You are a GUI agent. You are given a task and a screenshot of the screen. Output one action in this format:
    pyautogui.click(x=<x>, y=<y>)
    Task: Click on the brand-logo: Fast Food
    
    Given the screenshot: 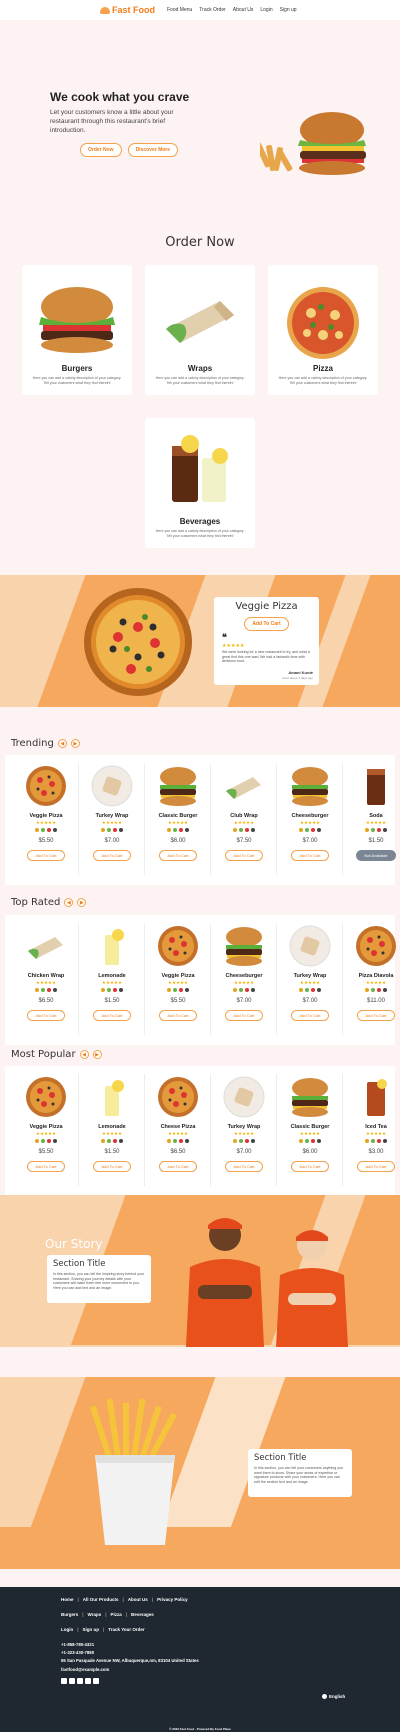 What is the action you would take?
    pyautogui.click(x=127, y=10)
    